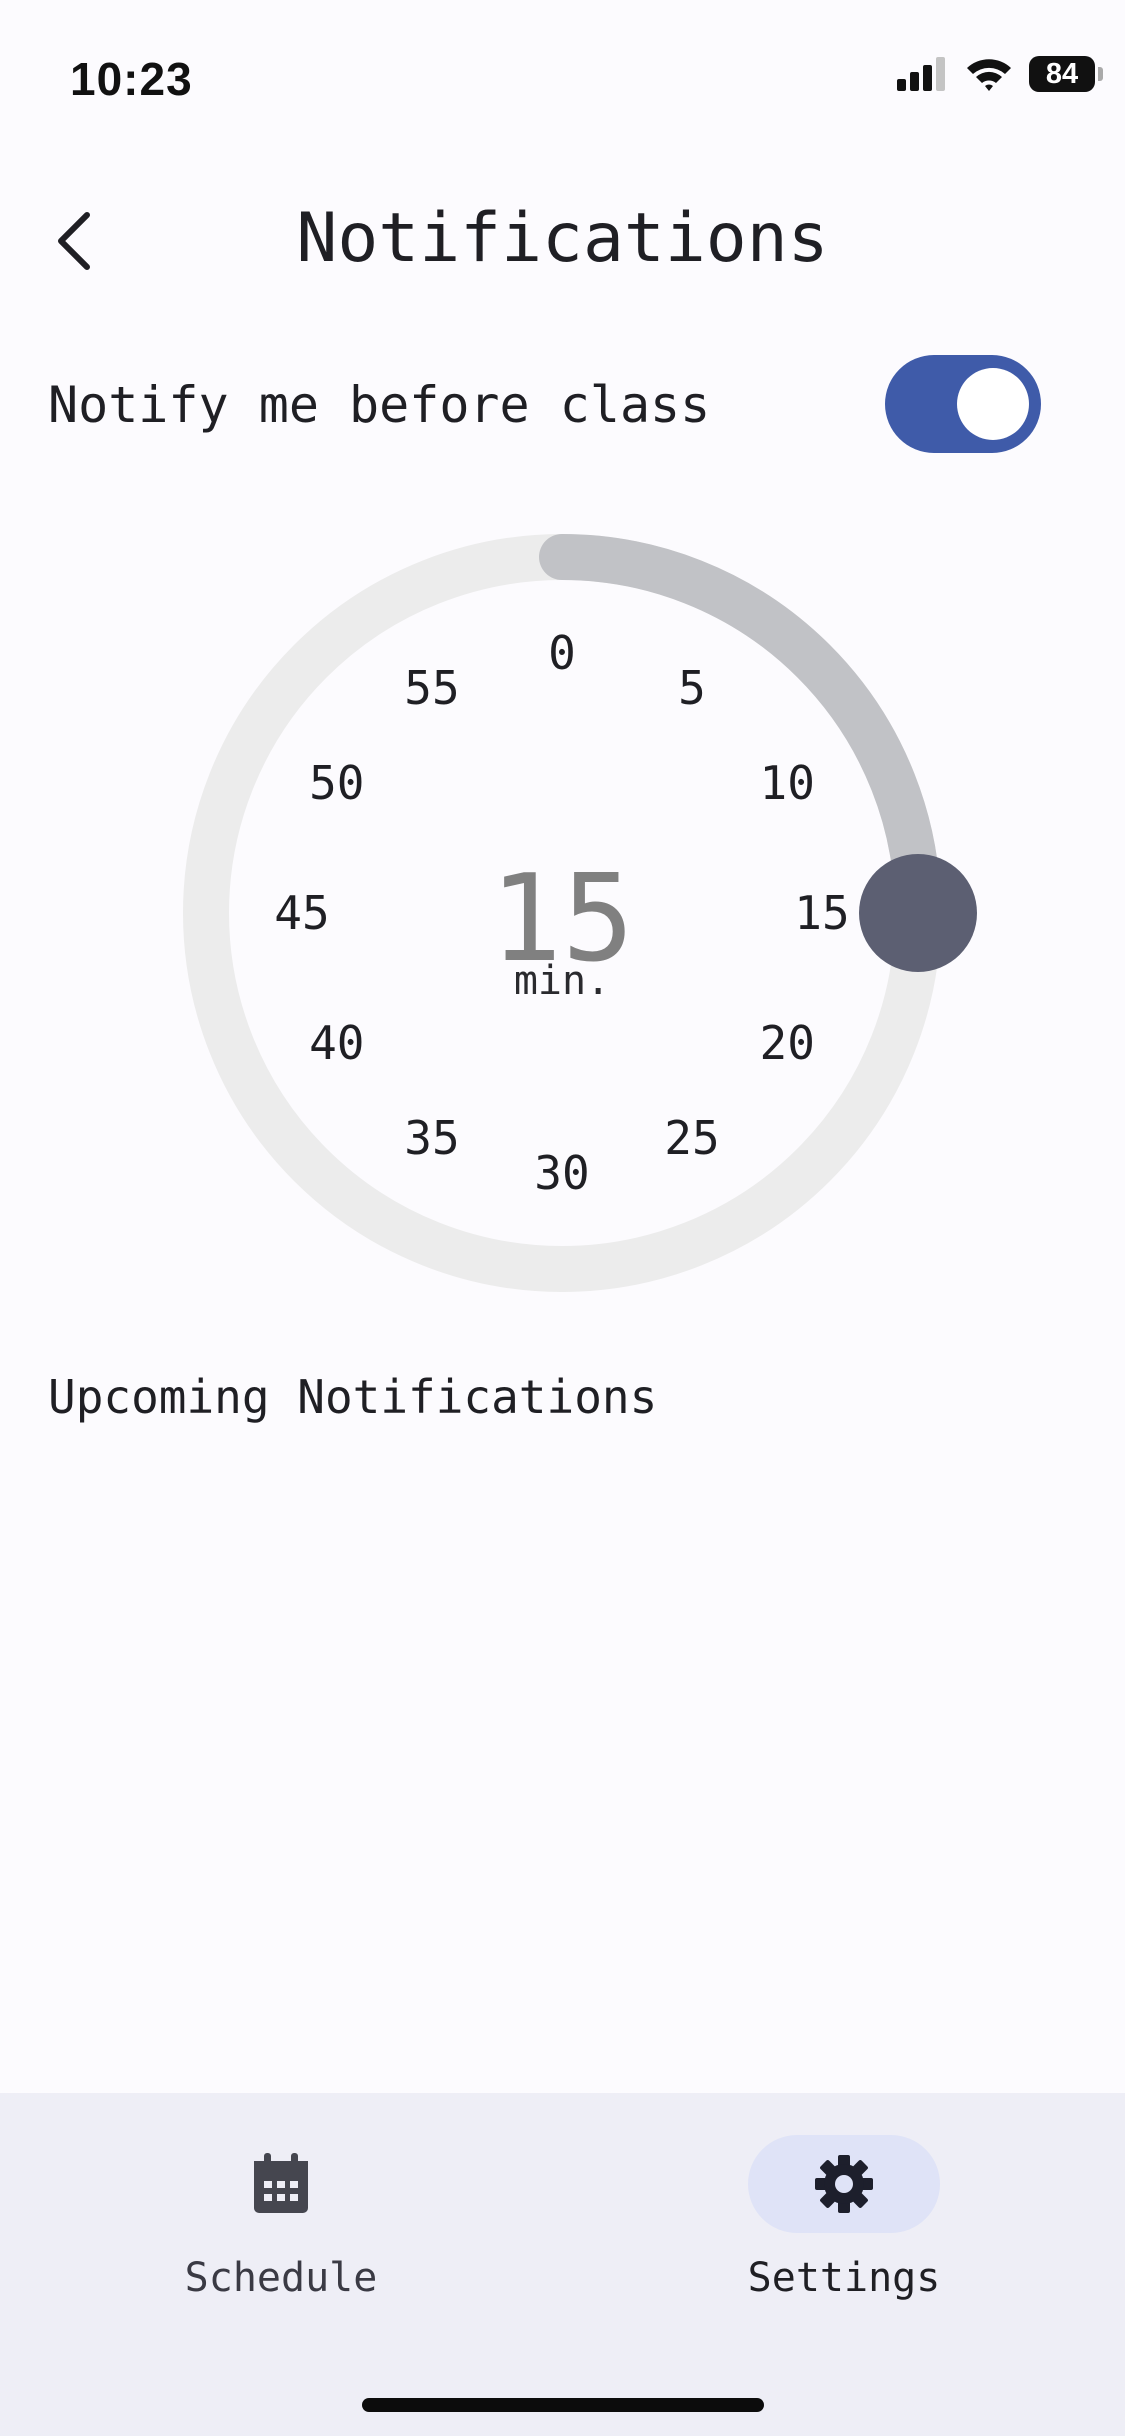 Image resolution: width=1125 pixels, height=2436 pixels. I want to click on nav-settings-pill, so click(844, 2184).